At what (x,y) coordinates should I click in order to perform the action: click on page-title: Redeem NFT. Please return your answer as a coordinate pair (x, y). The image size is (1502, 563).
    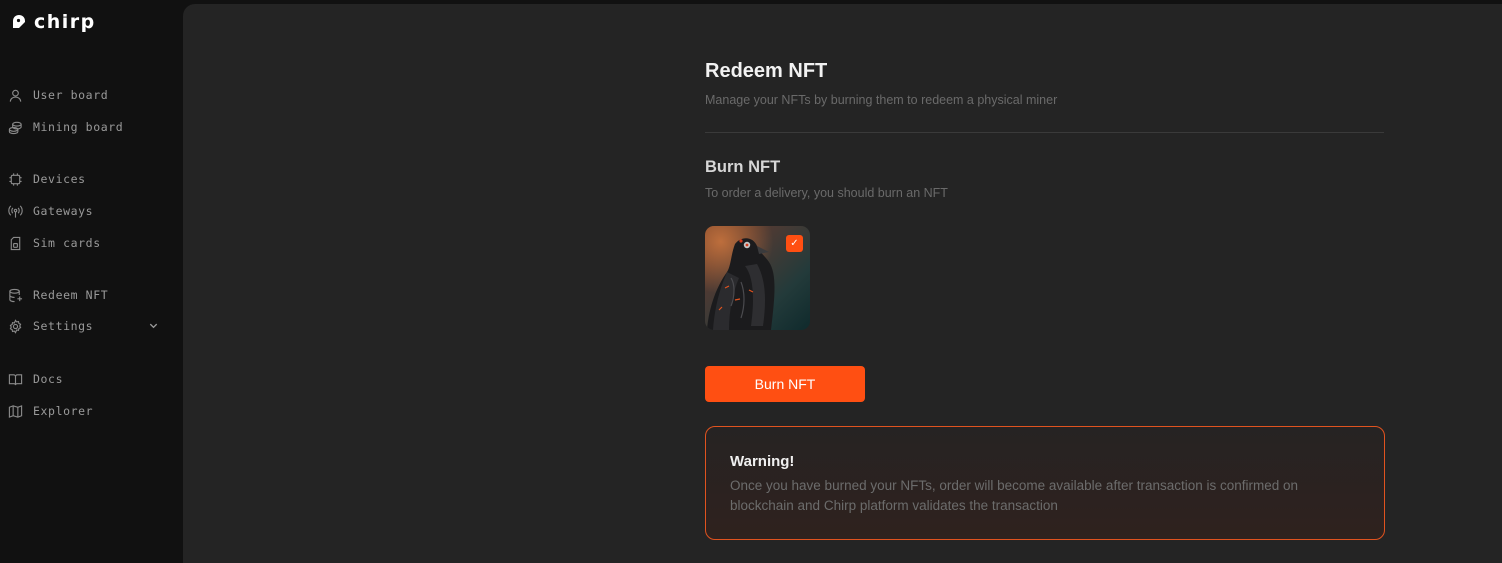
    Looking at the image, I should click on (766, 71).